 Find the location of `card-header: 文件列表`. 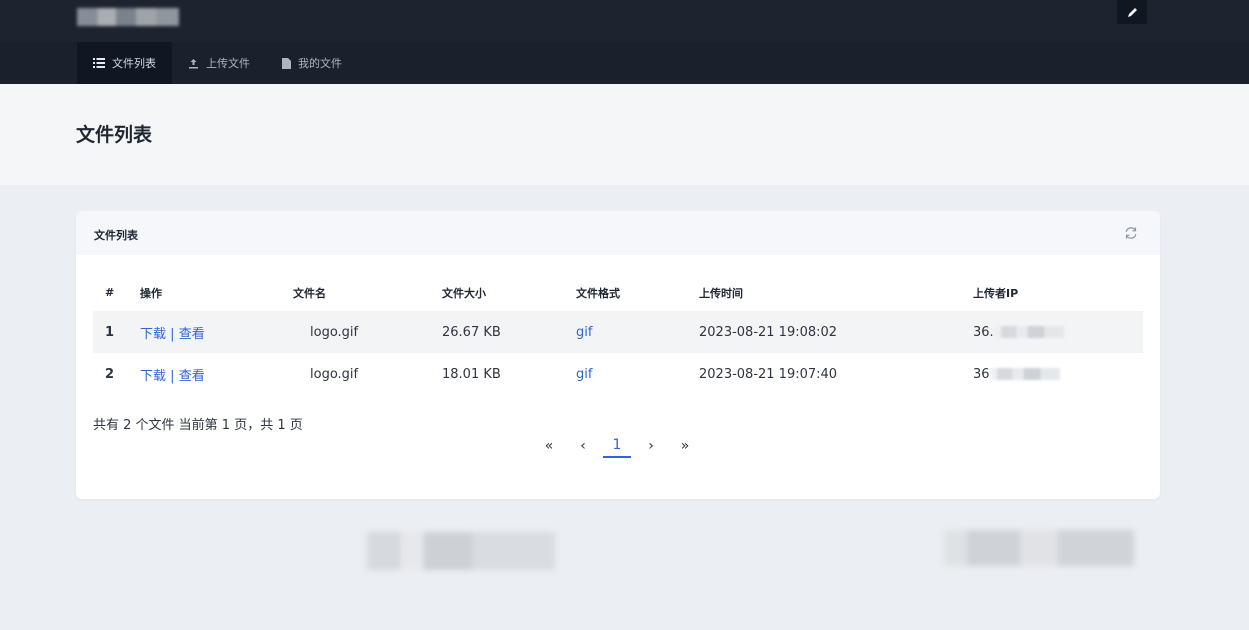

card-header: 文件列表 is located at coordinates (618, 233).